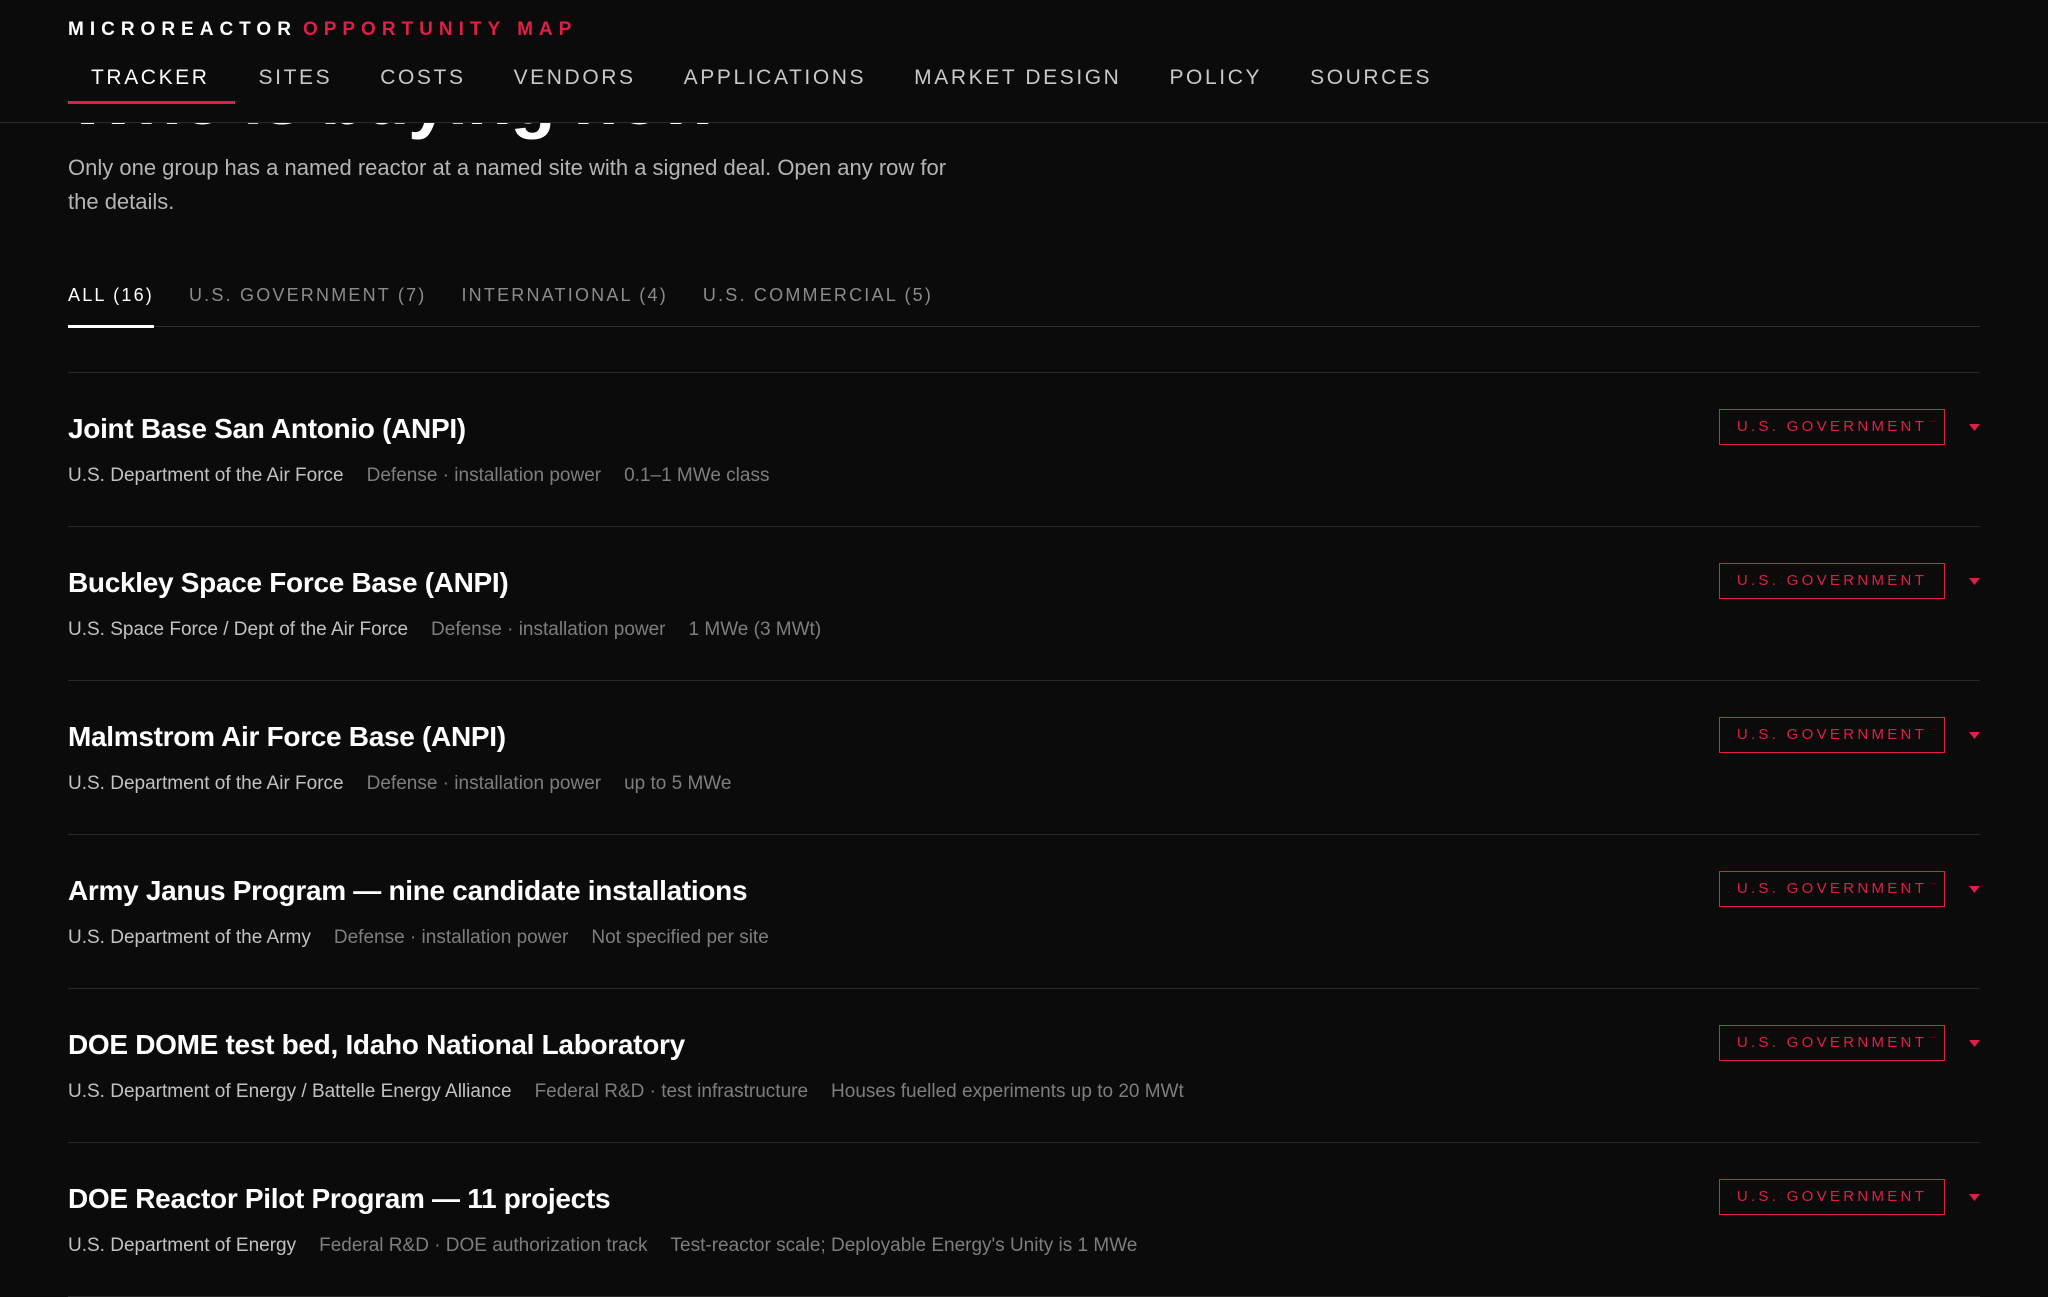 This screenshot has width=2048, height=1297. I want to click on nav-tab-sources: SOURCES, so click(1371, 82).